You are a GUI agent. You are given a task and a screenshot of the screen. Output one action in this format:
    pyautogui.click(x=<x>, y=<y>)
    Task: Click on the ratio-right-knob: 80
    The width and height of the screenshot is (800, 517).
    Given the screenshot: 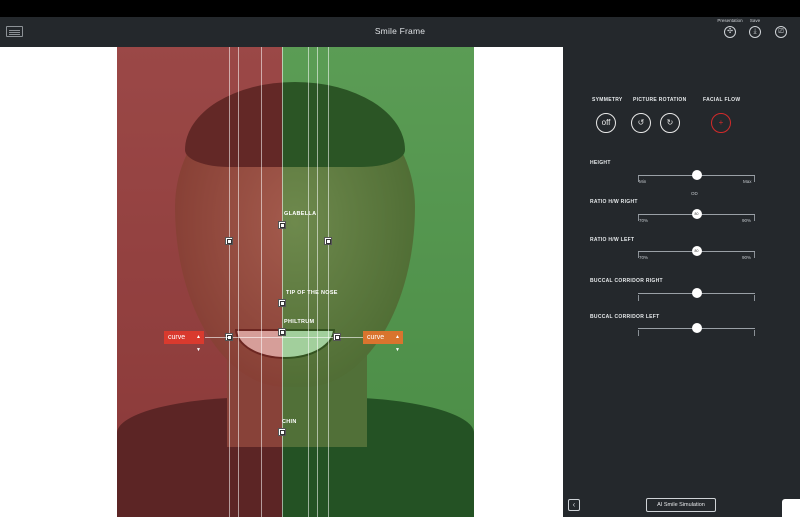 What is the action you would take?
    pyautogui.click(x=696, y=214)
    